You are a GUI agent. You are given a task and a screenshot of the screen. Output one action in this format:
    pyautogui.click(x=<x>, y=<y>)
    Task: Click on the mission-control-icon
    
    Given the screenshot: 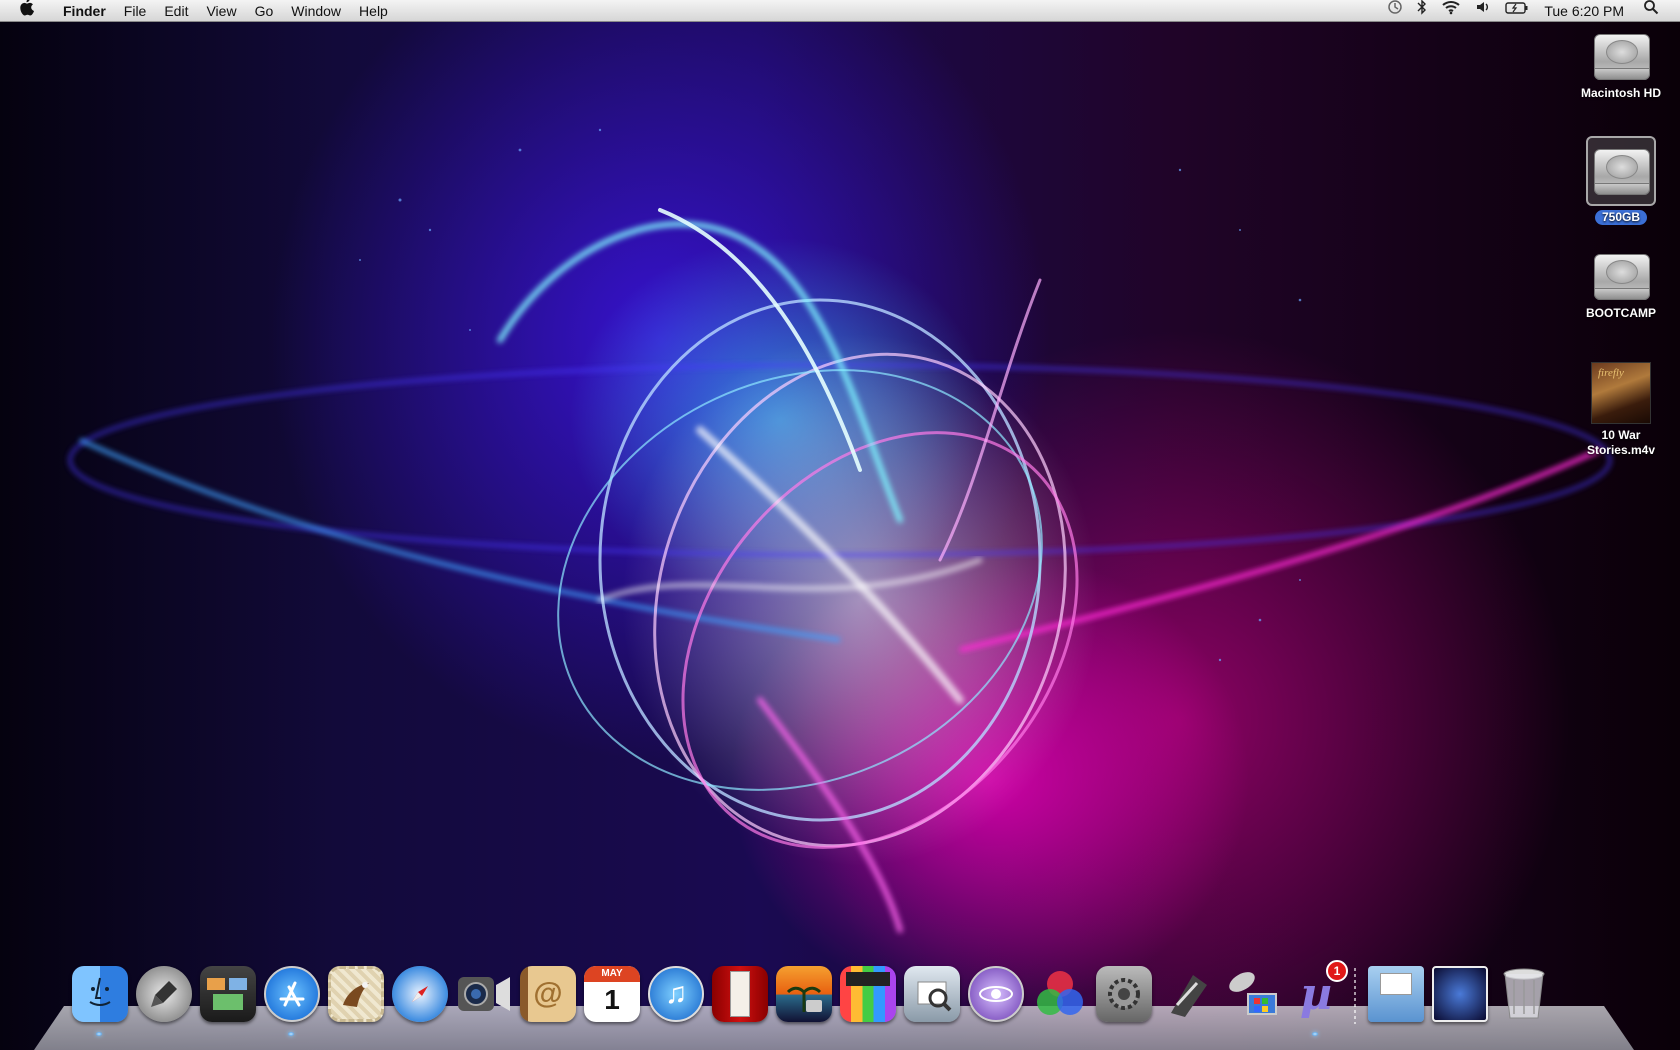 What is the action you would take?
    pyautogui.click(x=228, y=994)
    